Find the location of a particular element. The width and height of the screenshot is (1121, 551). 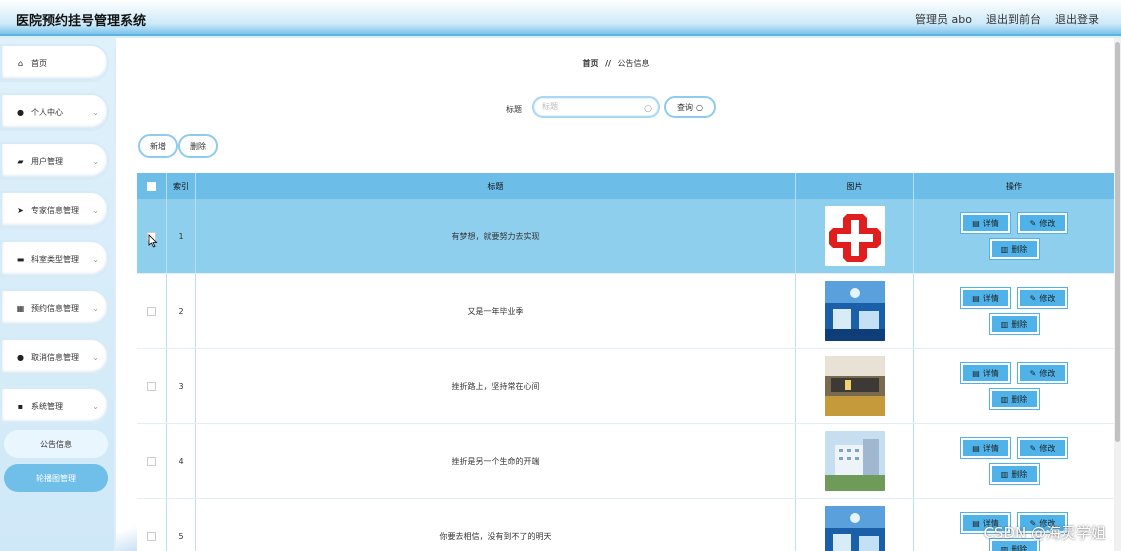

sidebar-item-label: 用户管理 is located at coordinates (47, 161).